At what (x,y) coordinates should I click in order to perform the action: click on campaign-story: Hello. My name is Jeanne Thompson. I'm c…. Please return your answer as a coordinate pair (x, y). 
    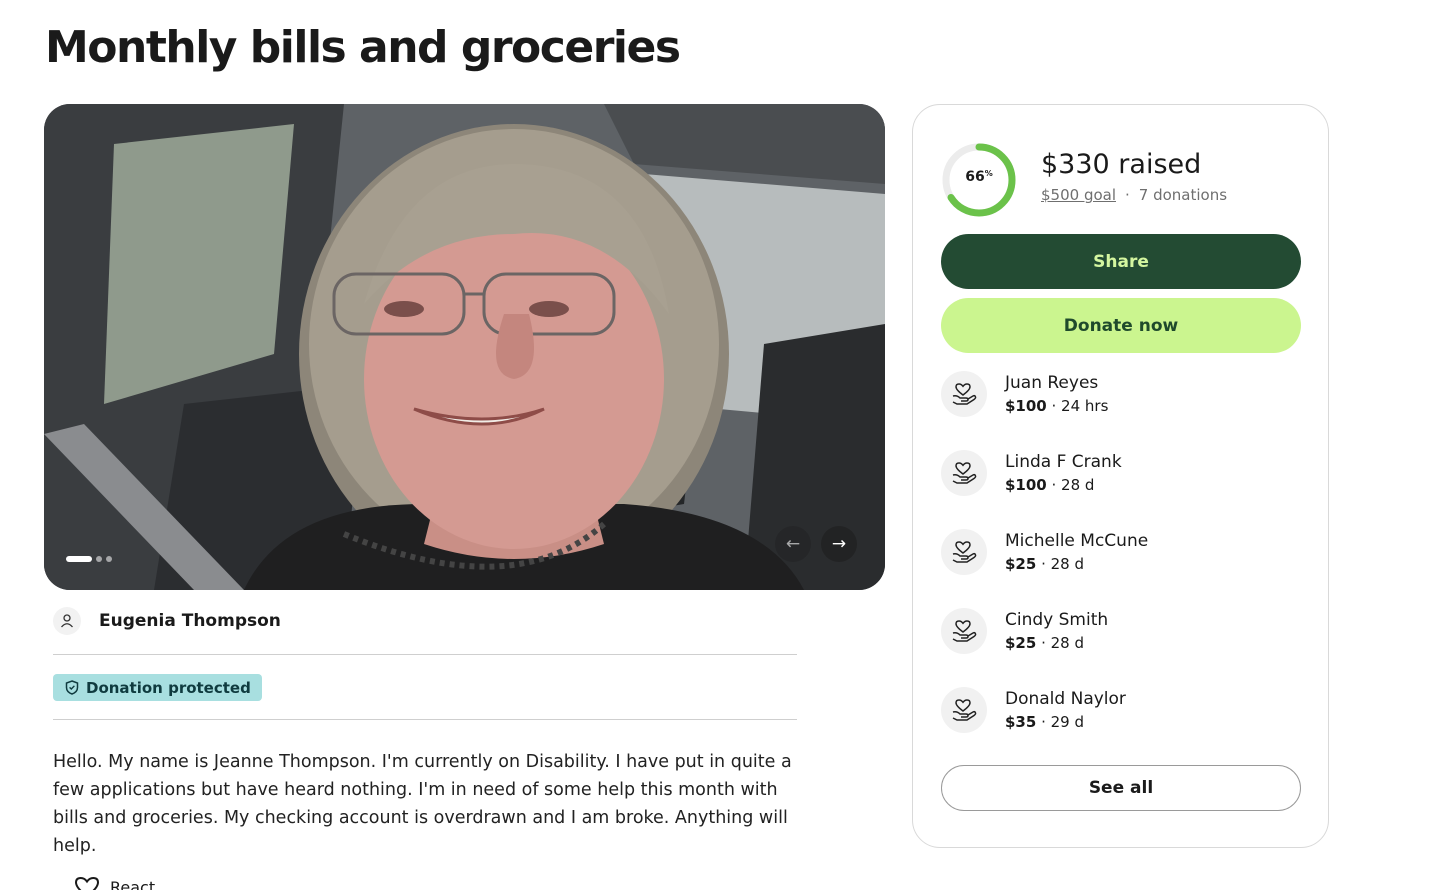
    Looking at the image, I should click on (422, 804).